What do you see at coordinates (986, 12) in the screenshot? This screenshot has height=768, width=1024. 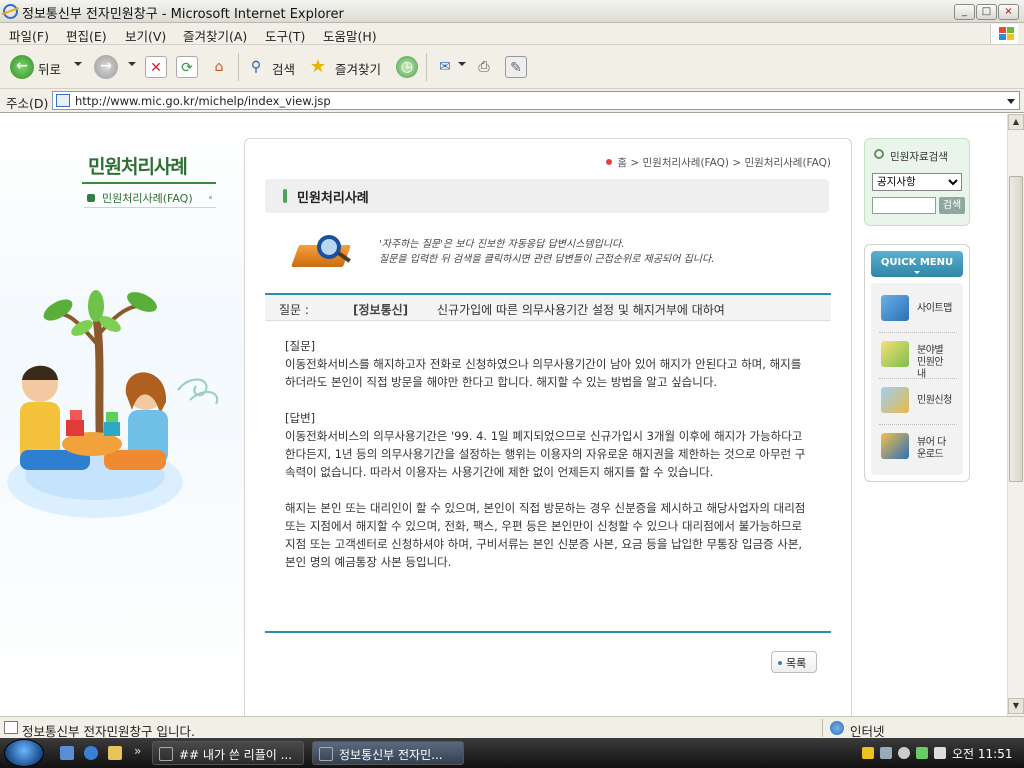 I see `maximize-button: □` at bounding box center [986, 12].